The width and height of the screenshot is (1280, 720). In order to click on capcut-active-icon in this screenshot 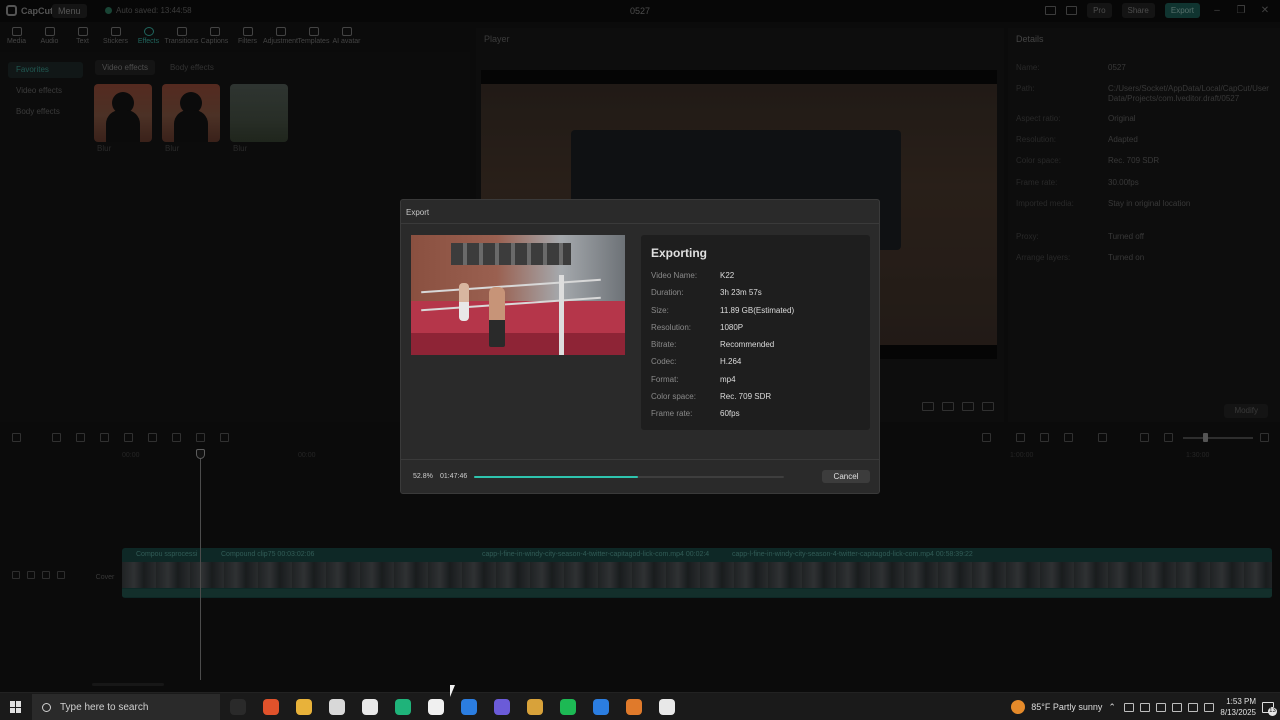, I will do `click(667, 707)`.